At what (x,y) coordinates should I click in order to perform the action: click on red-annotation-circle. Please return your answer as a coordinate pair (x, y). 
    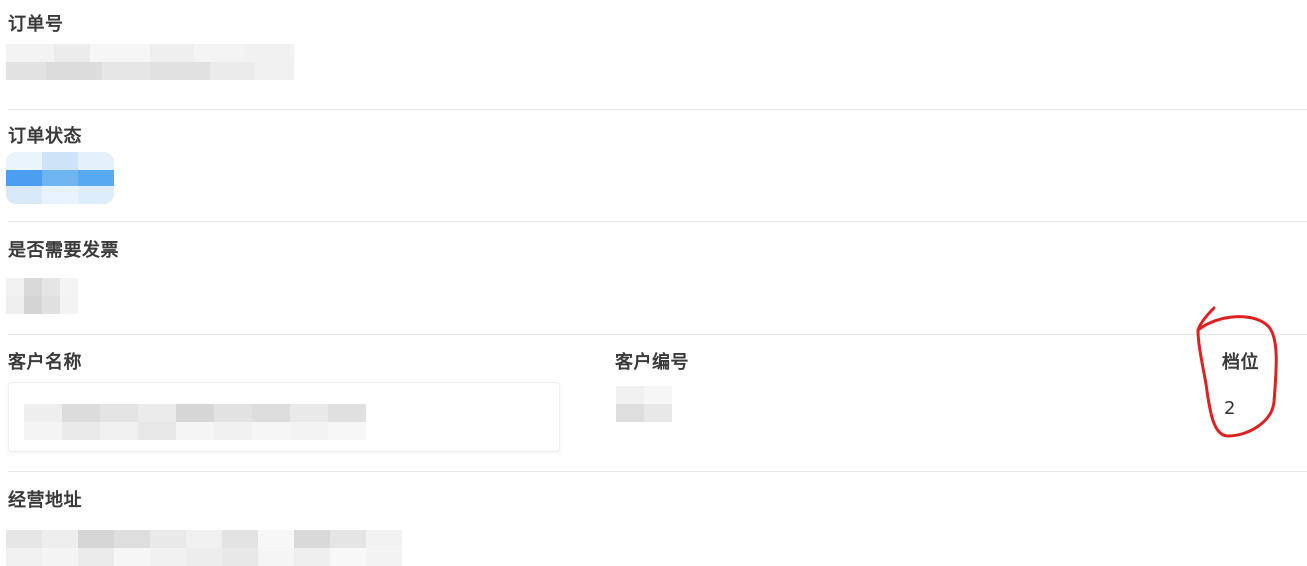
    Looking at the image, I should click on (1237, 372).